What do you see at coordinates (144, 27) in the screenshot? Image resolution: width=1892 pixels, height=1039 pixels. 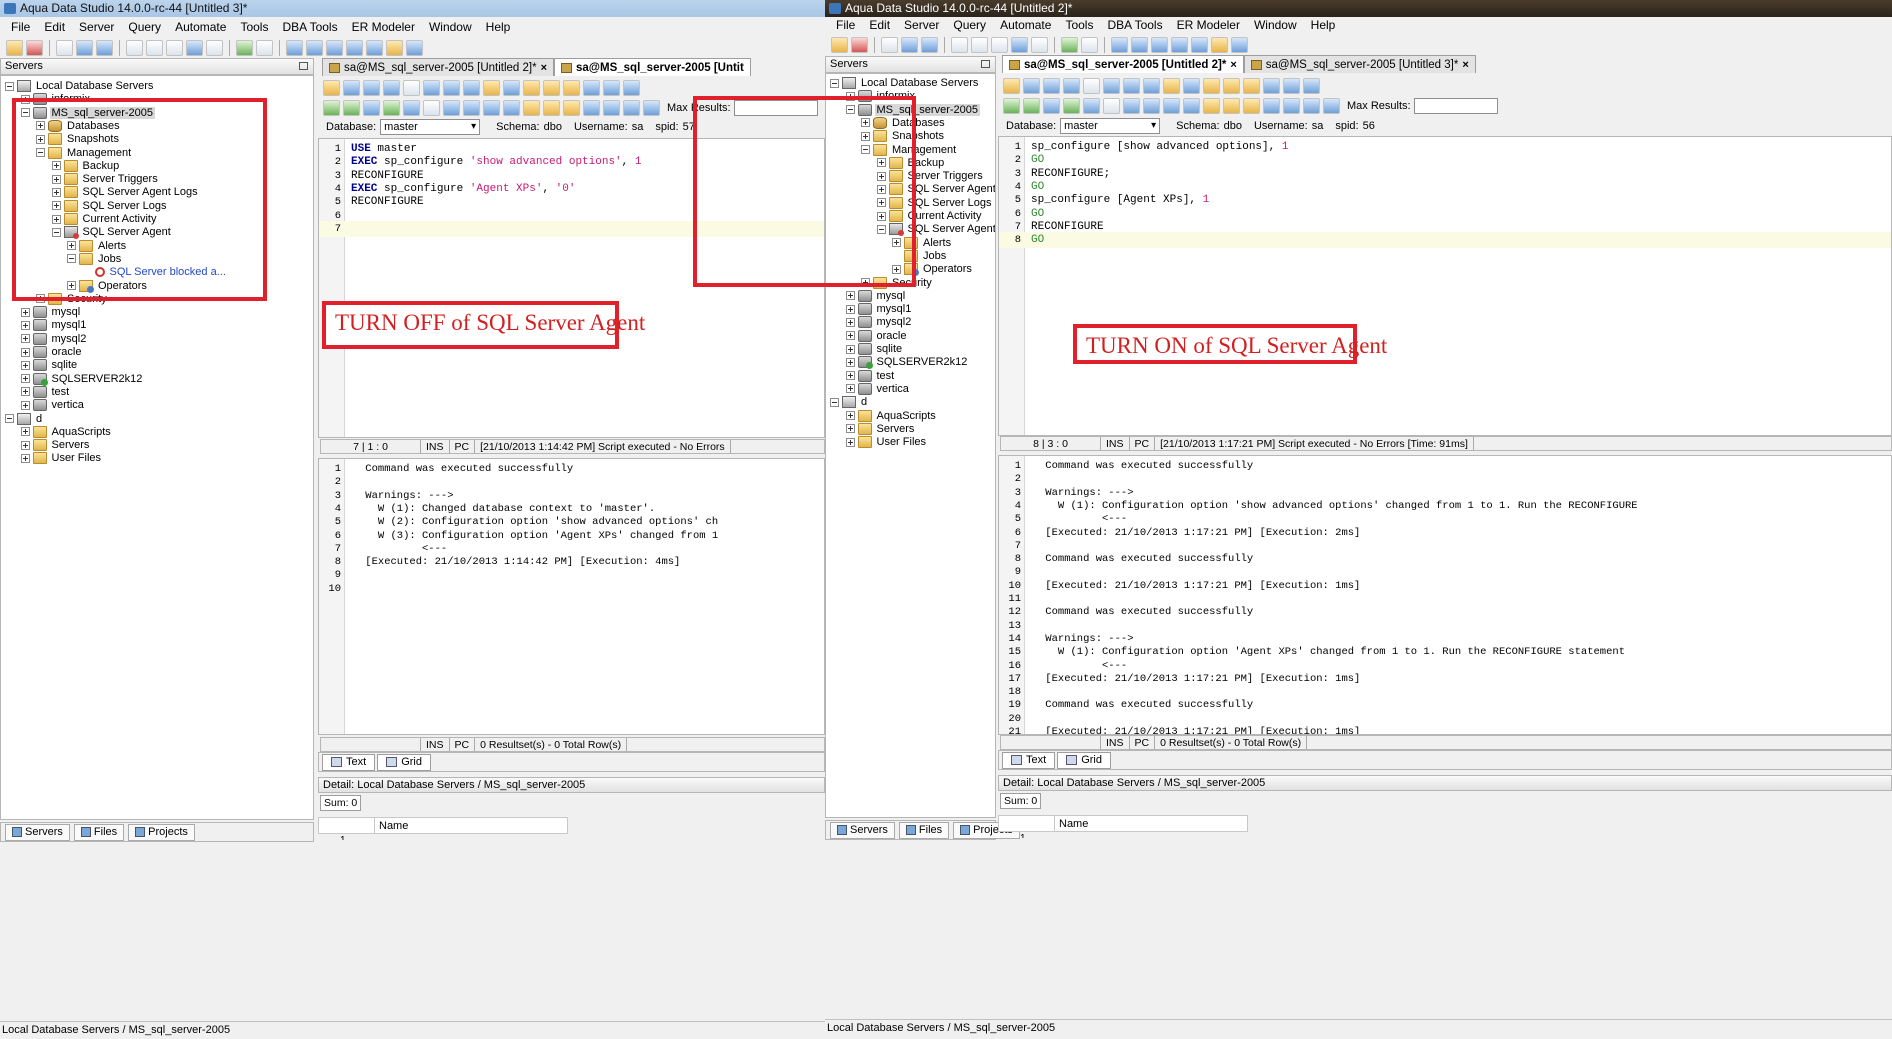 I see `menu-query: Query` at bounding box center [144, 27].